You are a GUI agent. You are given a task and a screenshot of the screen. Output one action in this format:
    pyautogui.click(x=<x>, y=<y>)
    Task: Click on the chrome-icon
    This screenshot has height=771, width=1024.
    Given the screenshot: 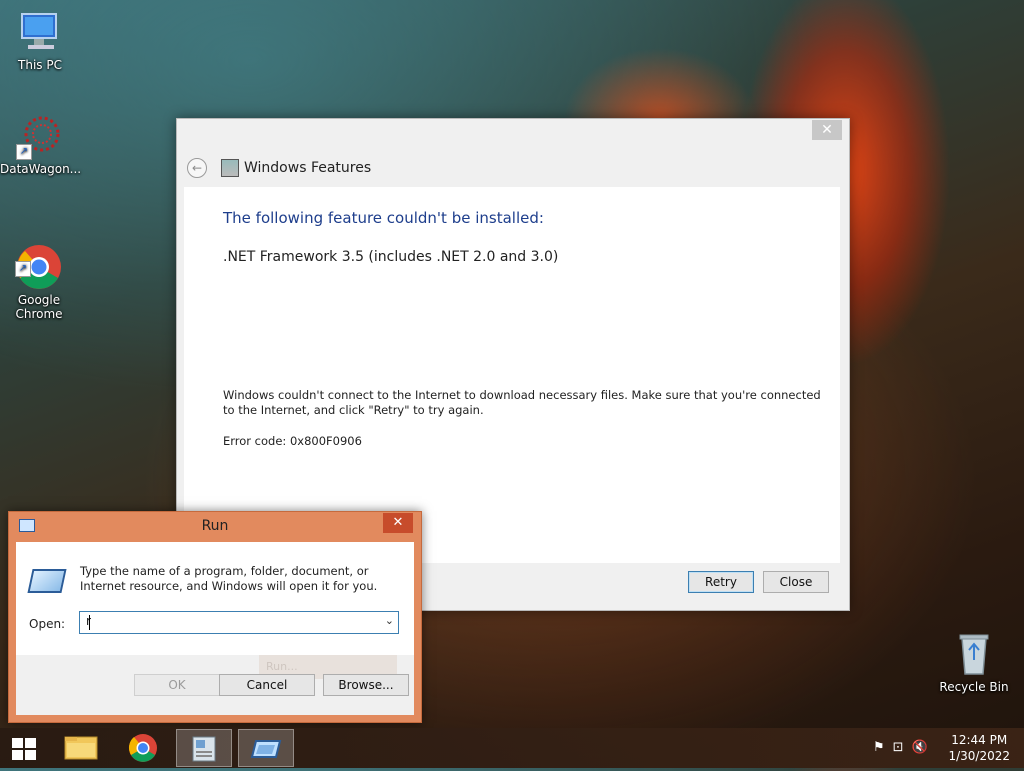 What is the action you would take?
    pyautogui.click(x=142, y=748)
    